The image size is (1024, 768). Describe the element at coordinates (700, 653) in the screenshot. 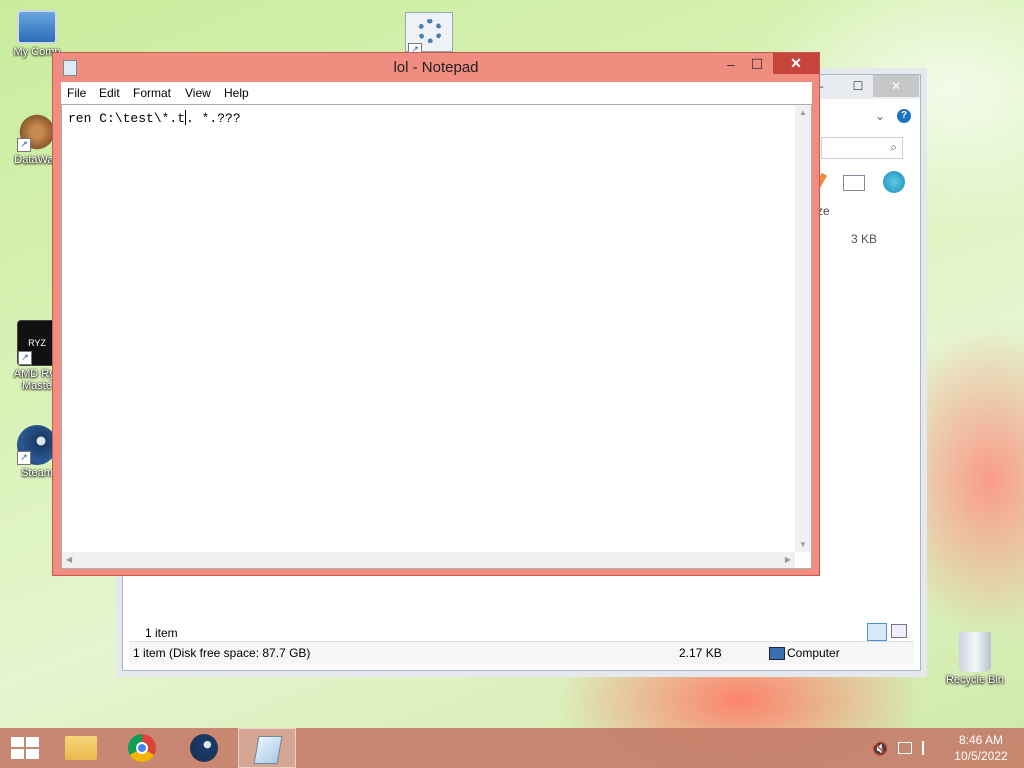

I see `status-size: 2.17 KB` at that location.